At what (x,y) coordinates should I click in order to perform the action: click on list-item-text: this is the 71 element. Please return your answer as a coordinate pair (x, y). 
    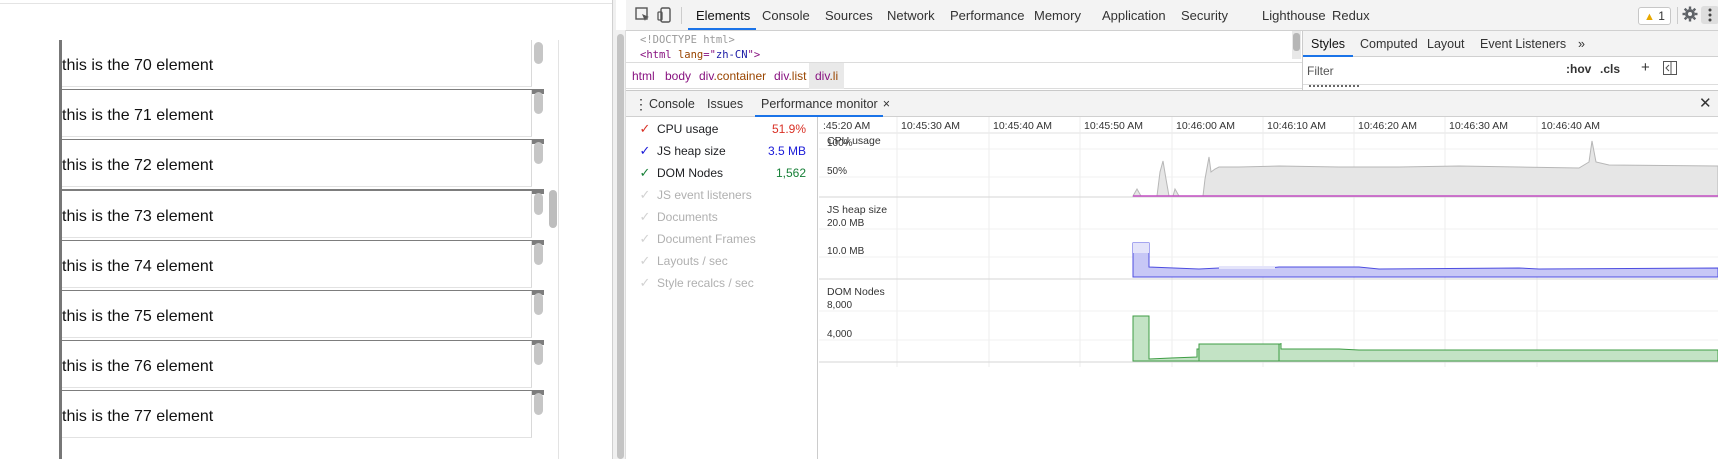
    Looking at the image, I should click on (138, 116).